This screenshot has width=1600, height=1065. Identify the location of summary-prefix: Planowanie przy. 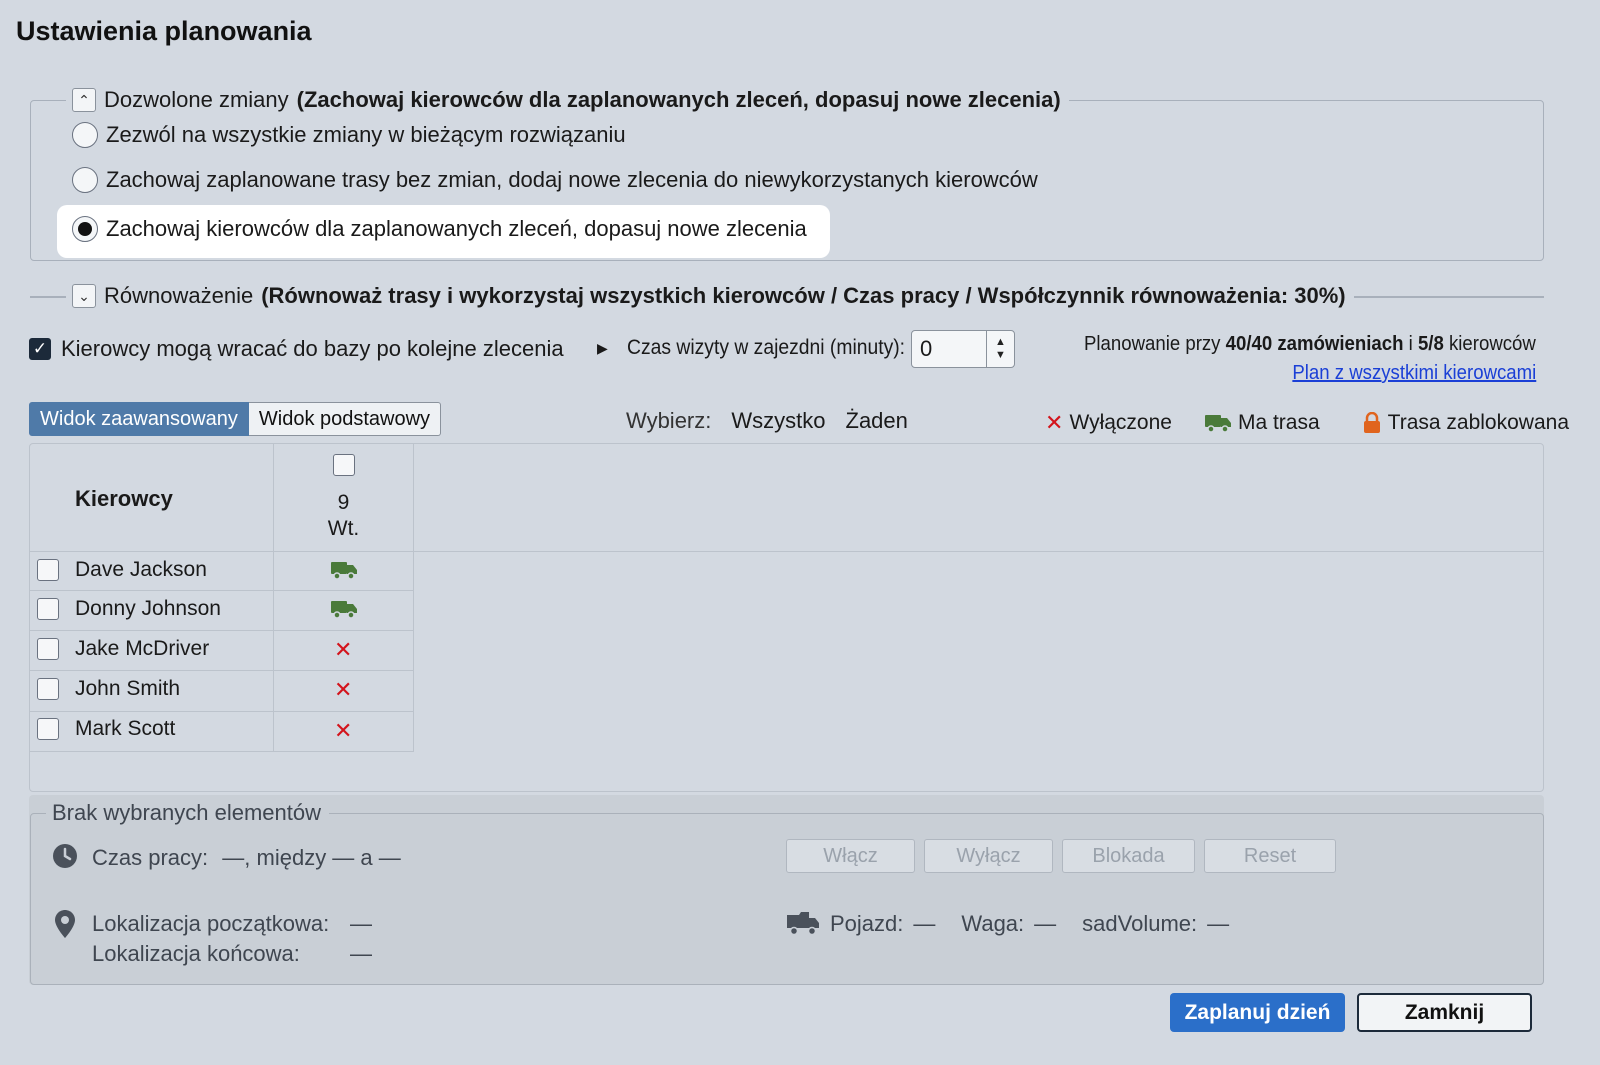
(1152, 344).